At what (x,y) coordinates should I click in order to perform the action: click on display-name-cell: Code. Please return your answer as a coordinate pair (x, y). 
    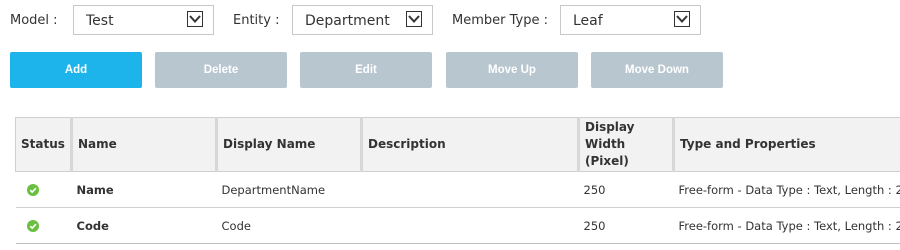
    Looking at the image, I should click on (289, 225).